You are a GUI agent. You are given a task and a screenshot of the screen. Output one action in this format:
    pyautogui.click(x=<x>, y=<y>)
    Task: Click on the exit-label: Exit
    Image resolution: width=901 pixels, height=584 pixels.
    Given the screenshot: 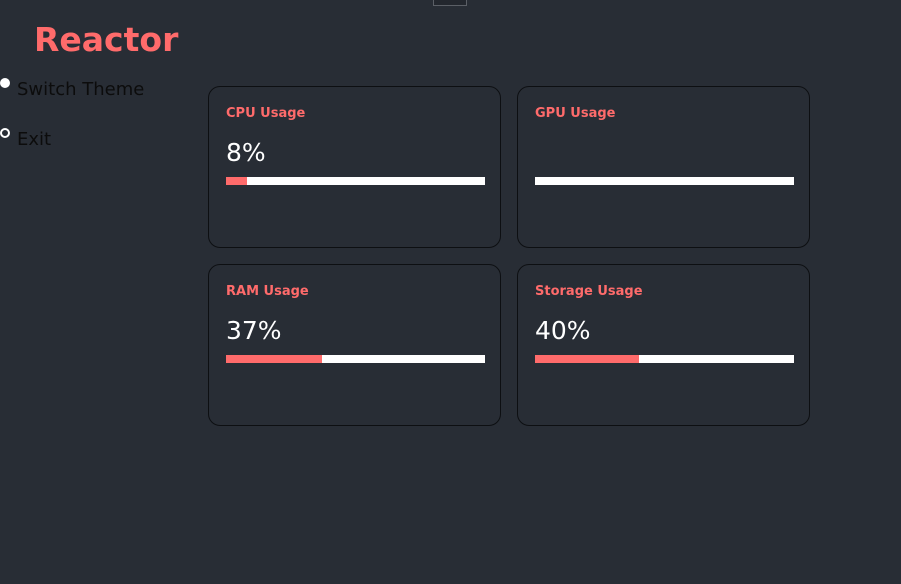 What is the action you would take?
    pyautogui.click(x=34, y=139)
    